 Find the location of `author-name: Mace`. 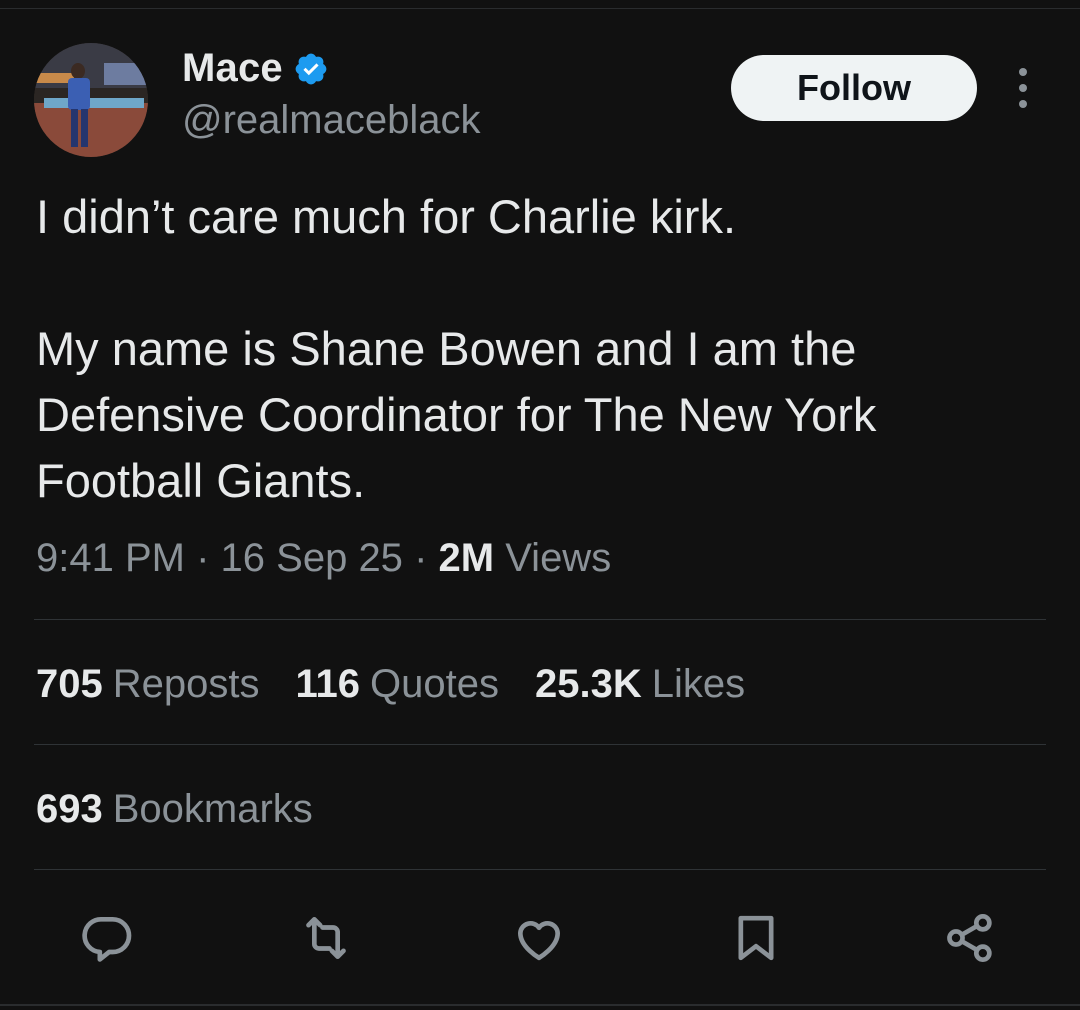

author-name: Mace is located at coordinates (232, 68).